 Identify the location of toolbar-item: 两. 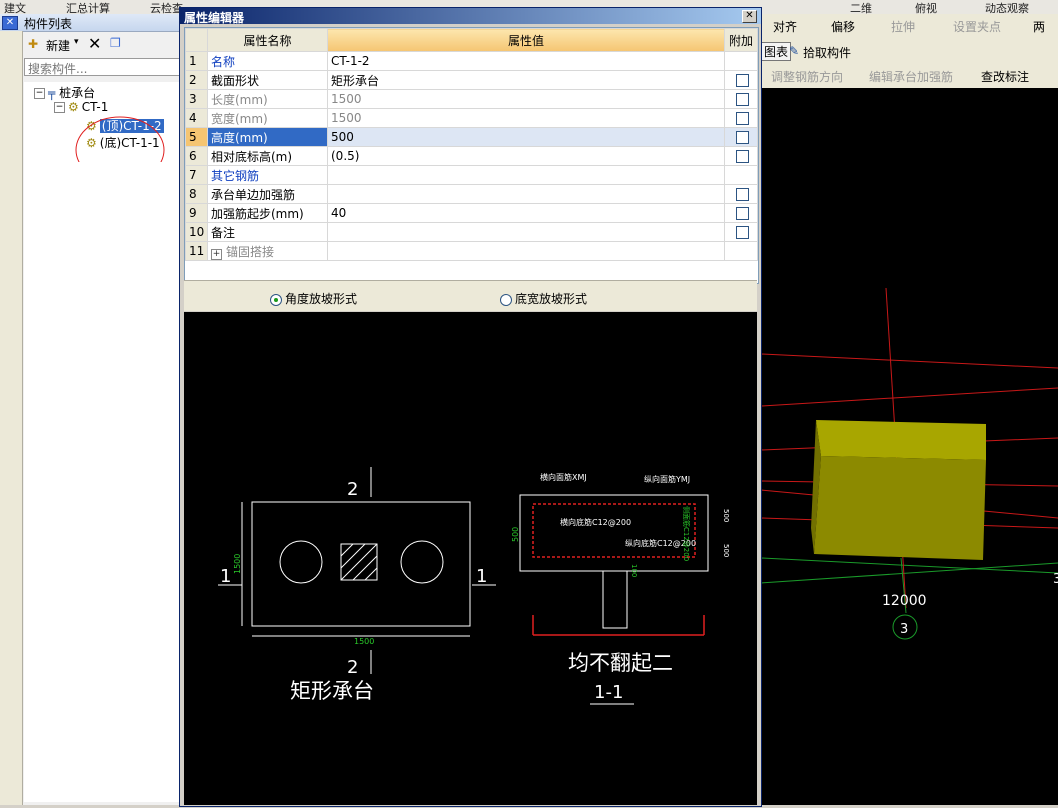
(1039, 26).